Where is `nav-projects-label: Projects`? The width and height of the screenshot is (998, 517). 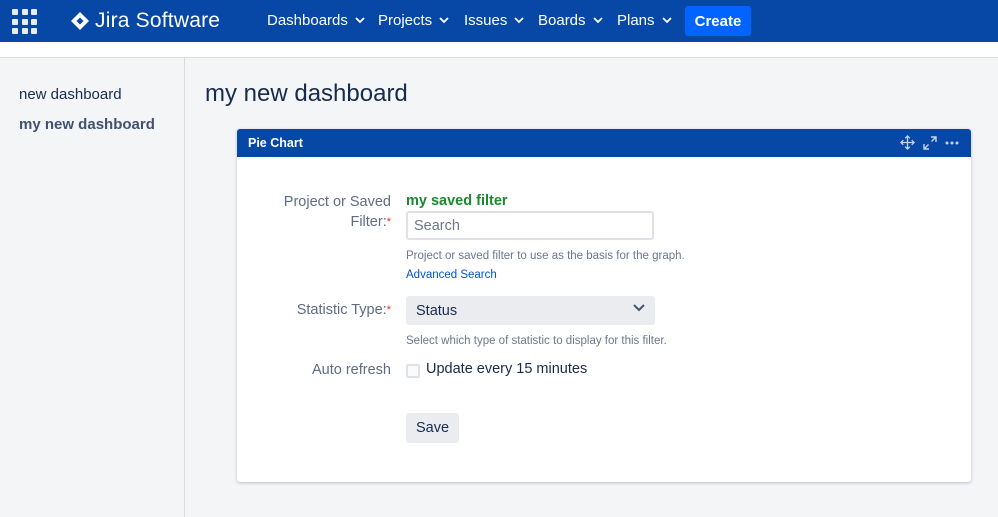
nav-projects-label: Projects is located at coordinates (405, 20).